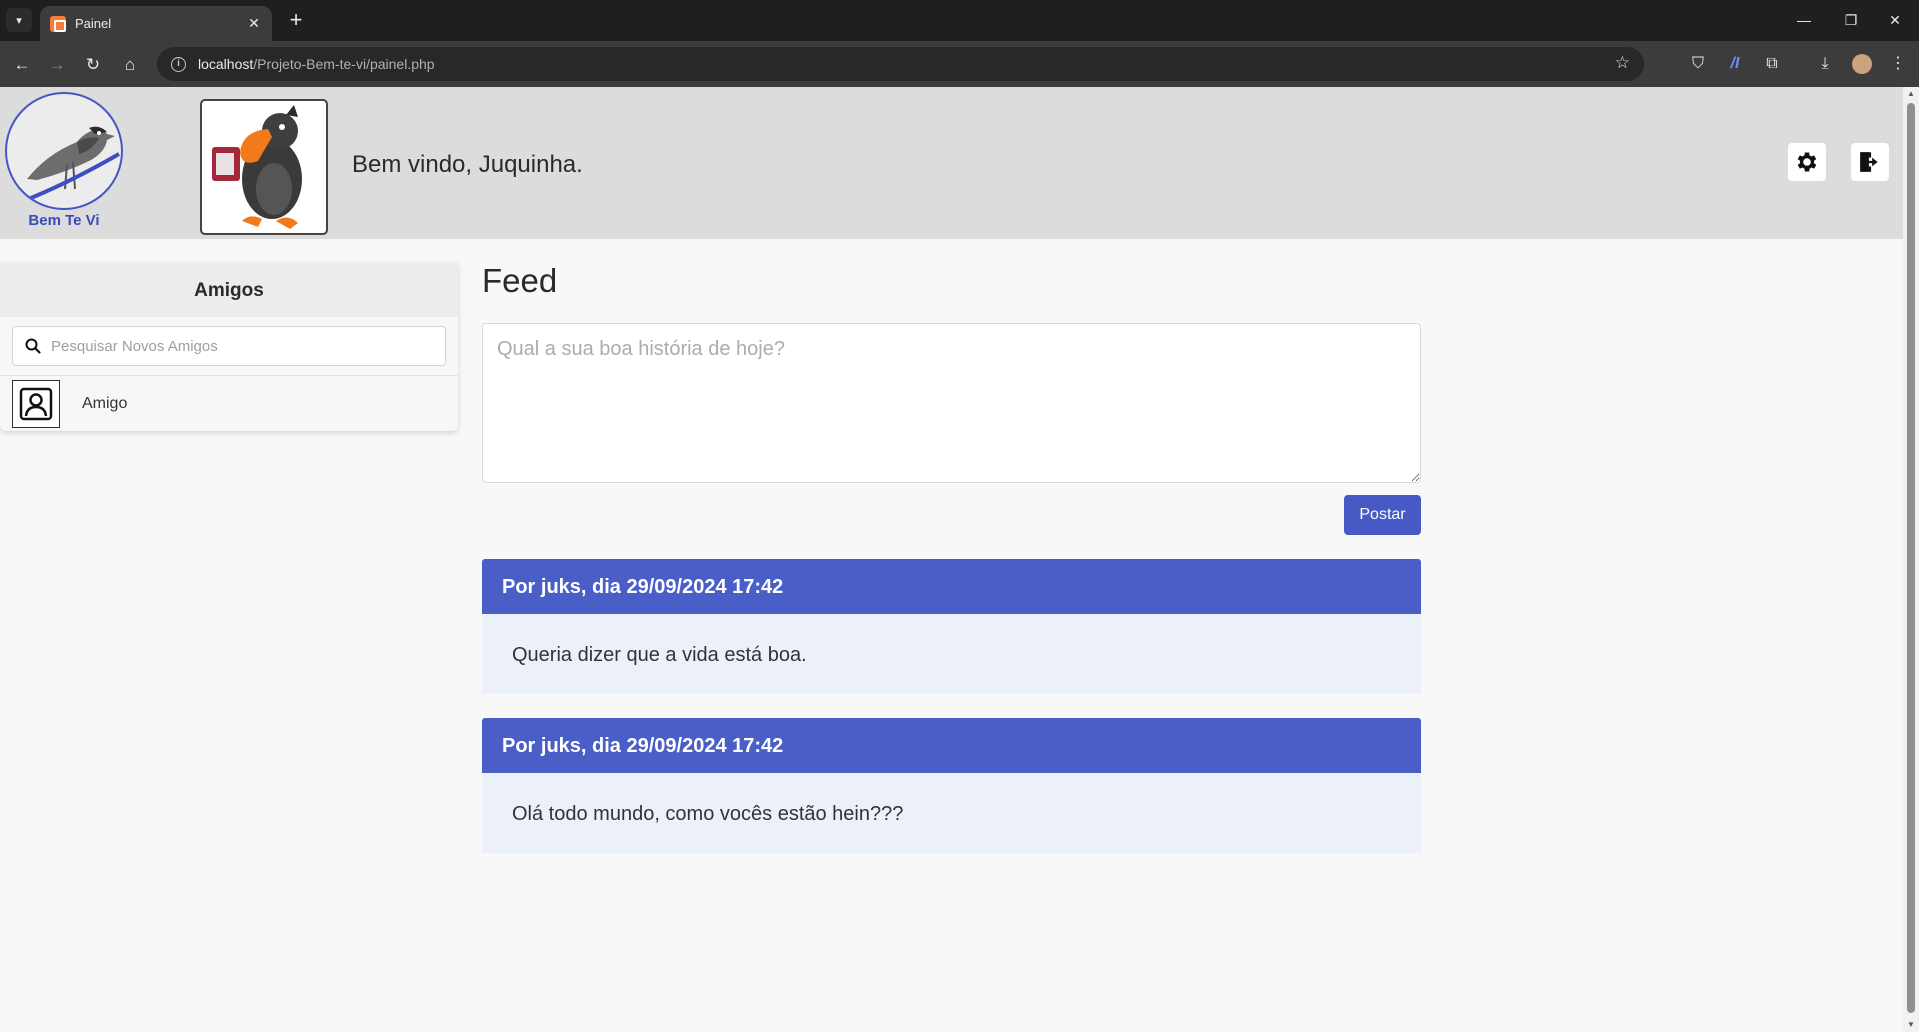 The image size is (1919, 1032). What do you see at coordinates (178, 64) in the screenshot?
I see `site-info-icon: i` at bounding box center [178, 64].